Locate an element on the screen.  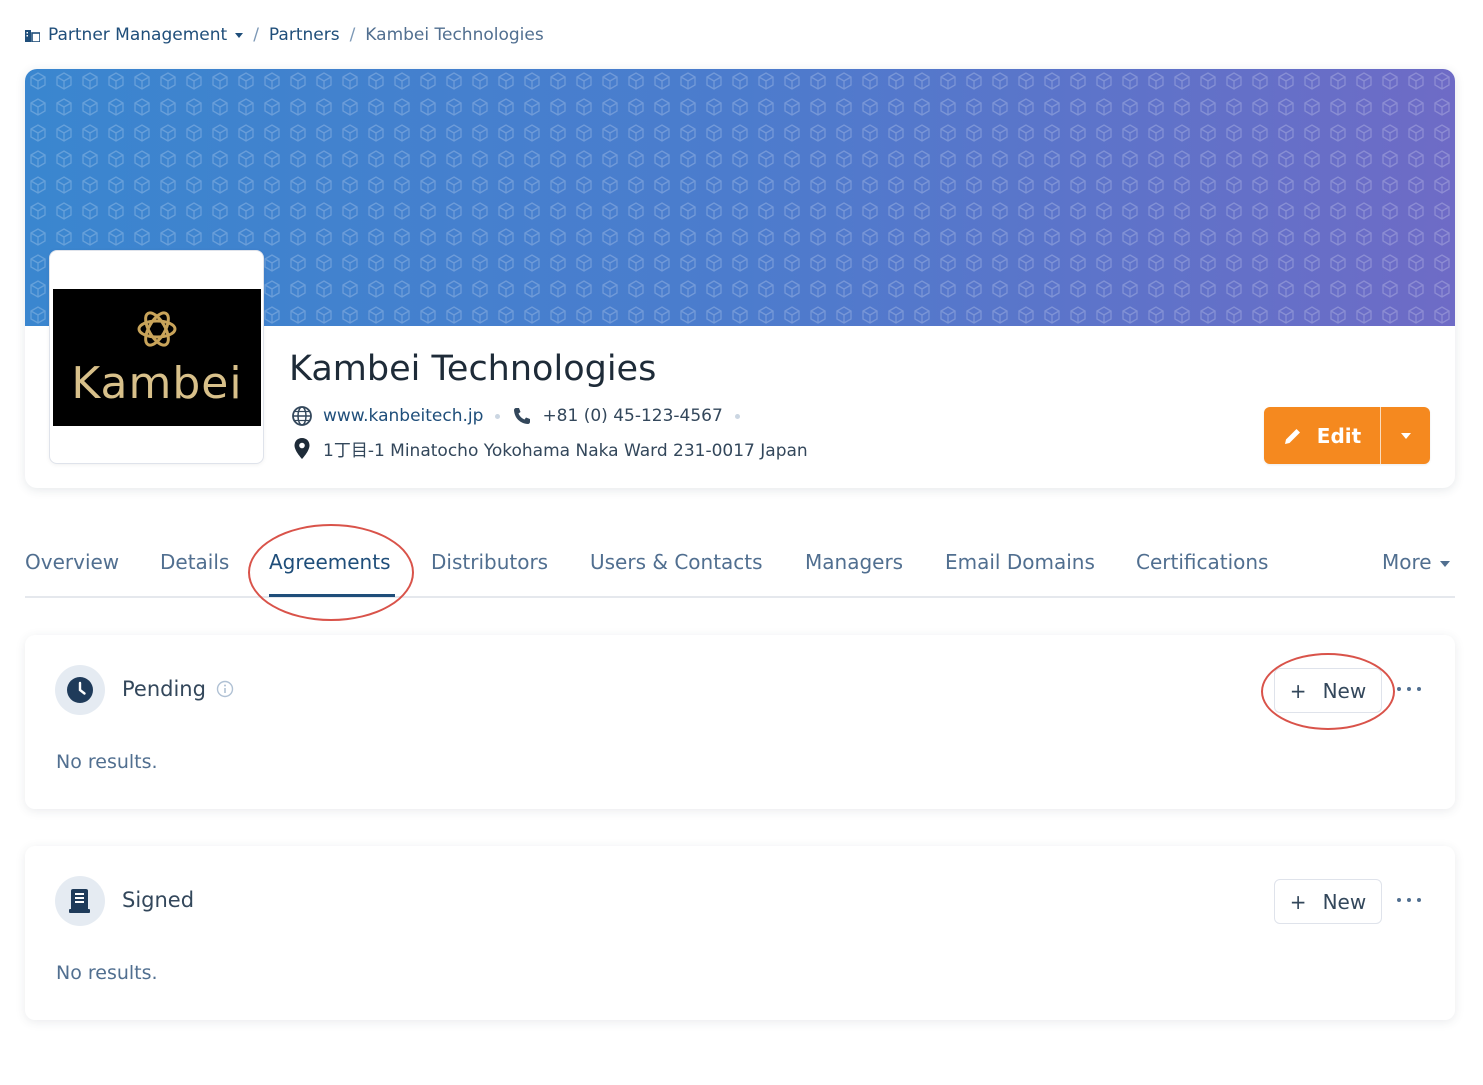
signed-title: Signed is located at coordinates (158, 900).